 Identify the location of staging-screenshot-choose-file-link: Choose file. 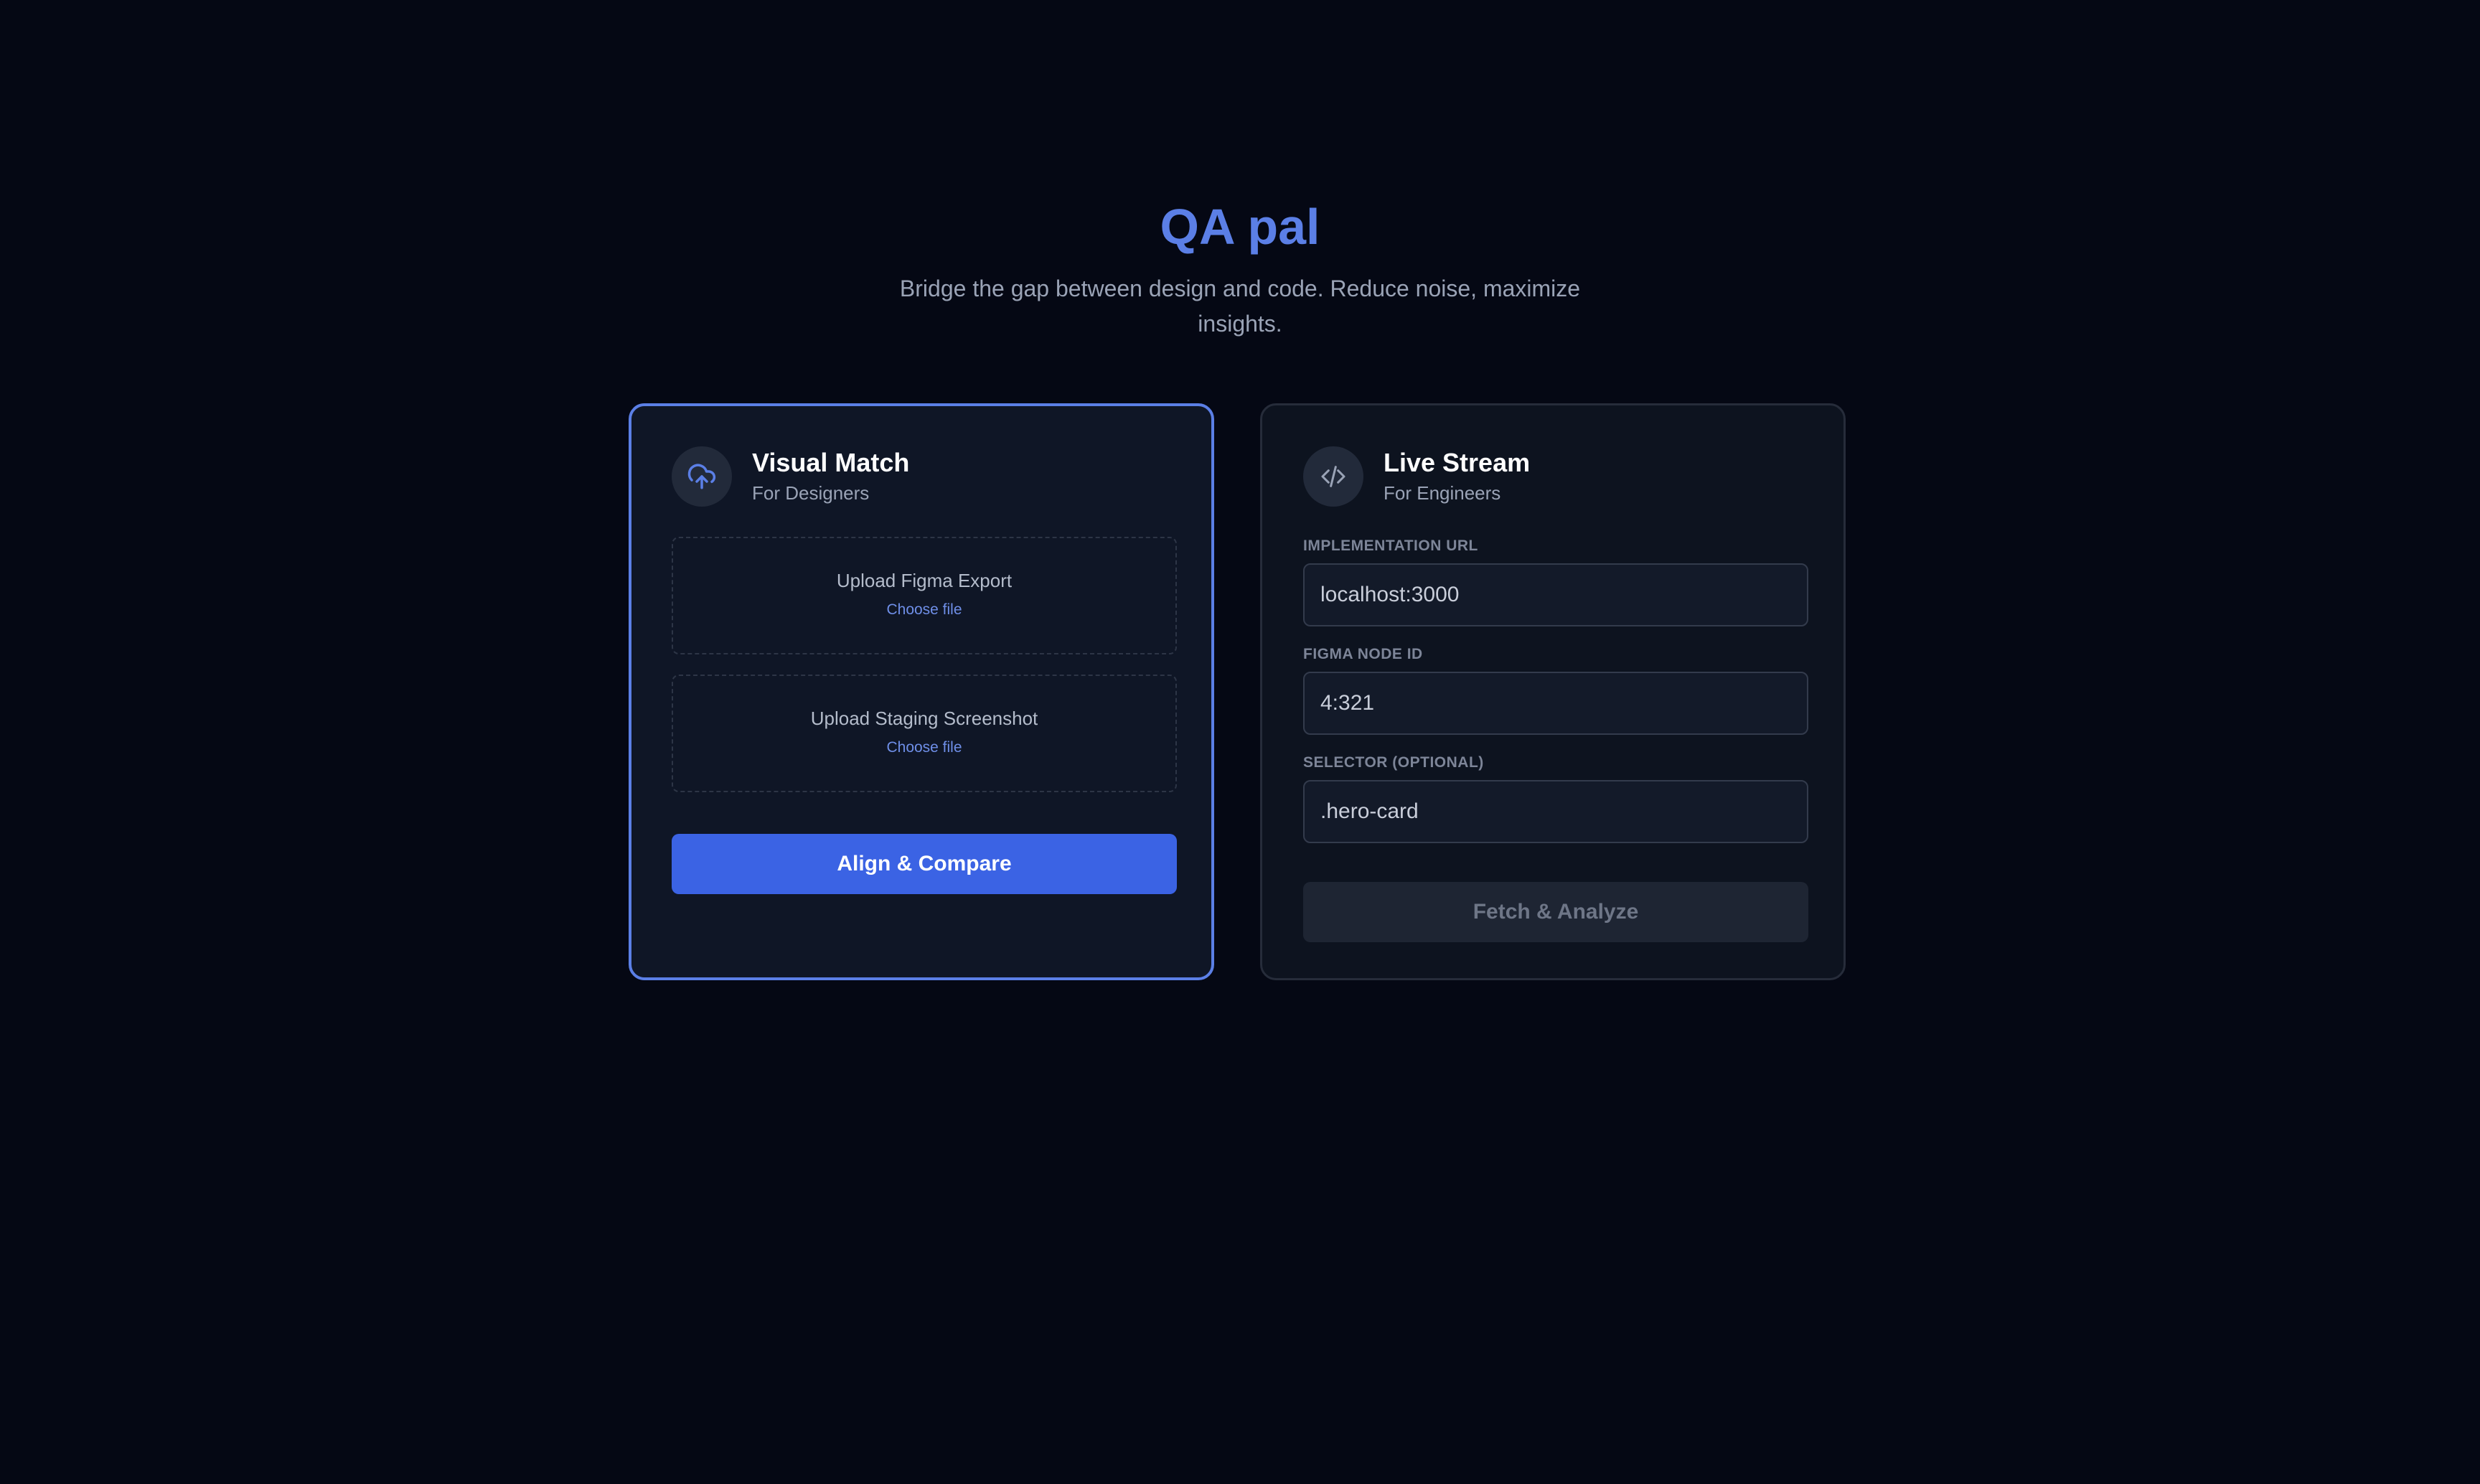
(924, 748).